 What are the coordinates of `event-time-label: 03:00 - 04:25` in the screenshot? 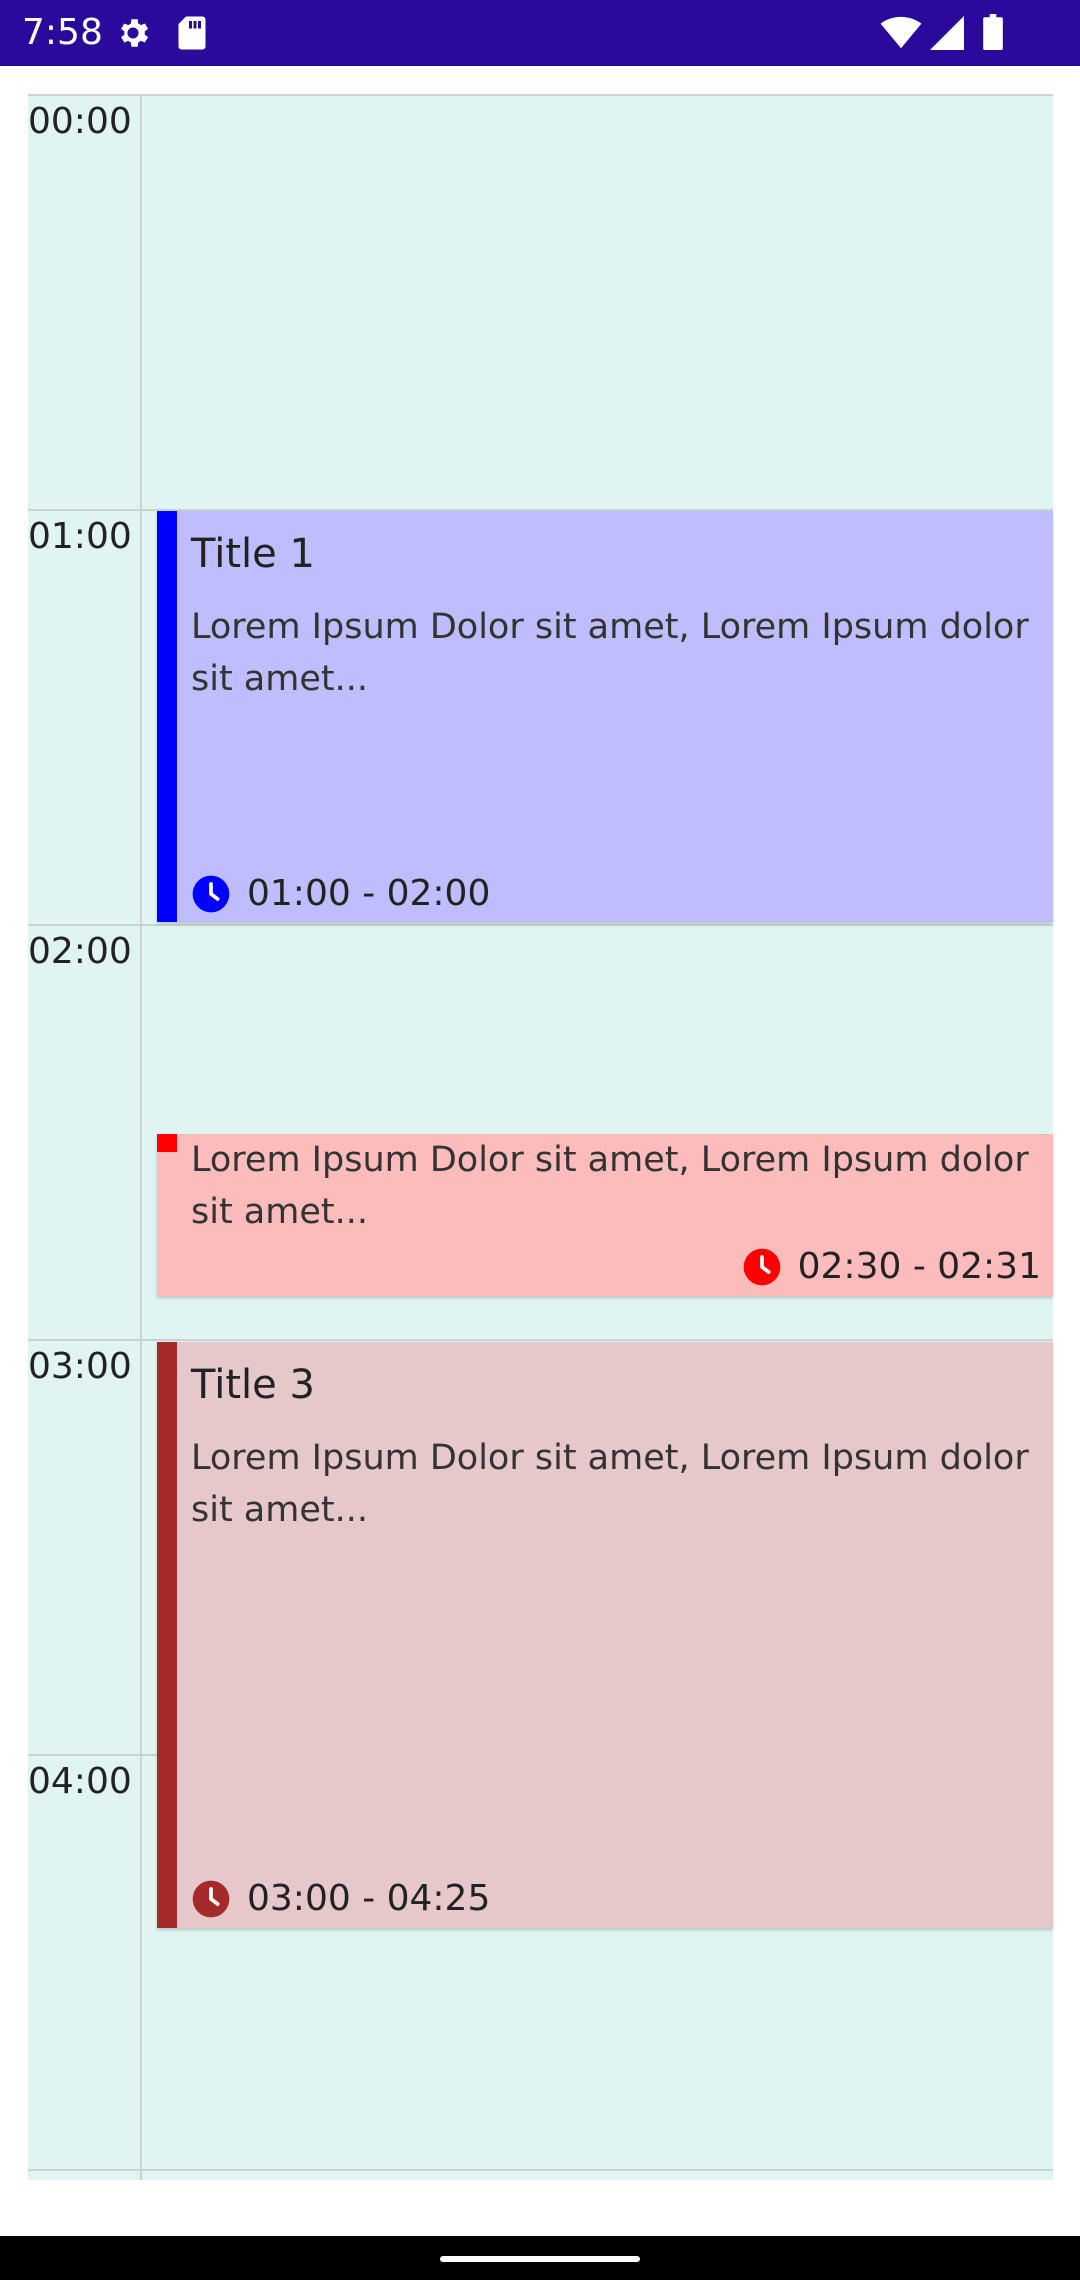 It's located at (369, 1898).